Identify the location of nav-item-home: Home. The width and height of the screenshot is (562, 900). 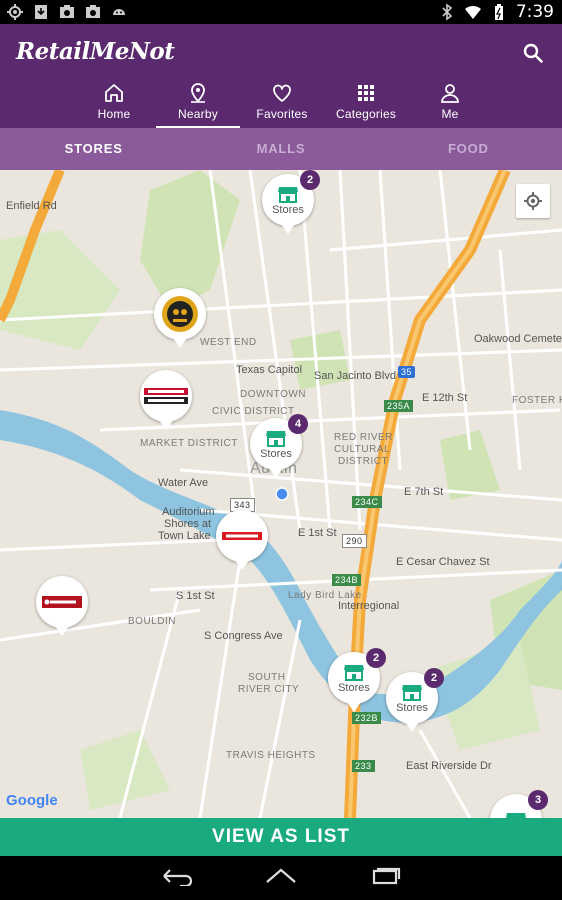
(114, 104).